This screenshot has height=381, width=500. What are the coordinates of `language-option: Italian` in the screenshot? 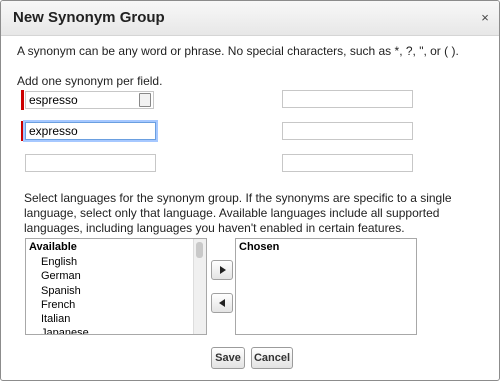 It's located at (55, 319).